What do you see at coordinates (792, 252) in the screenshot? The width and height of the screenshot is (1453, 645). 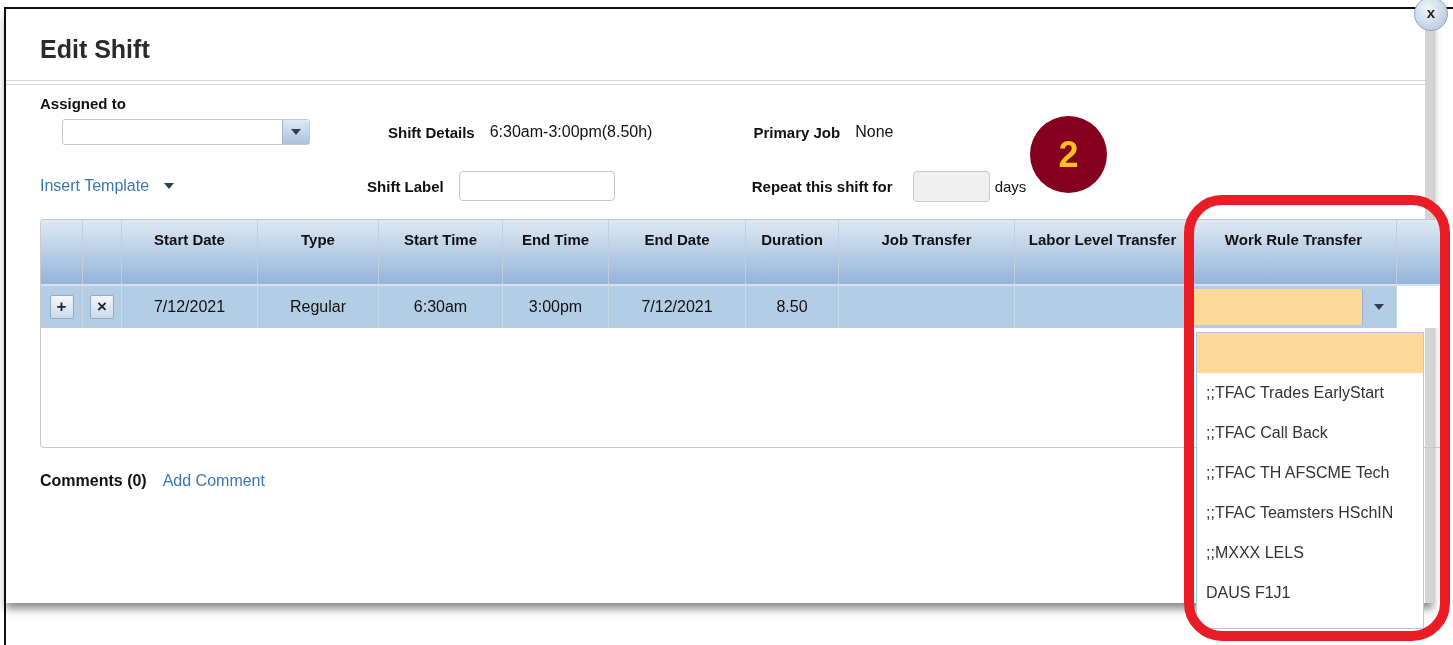 I see `column-header: Duration` at bounding box center [792, 252].